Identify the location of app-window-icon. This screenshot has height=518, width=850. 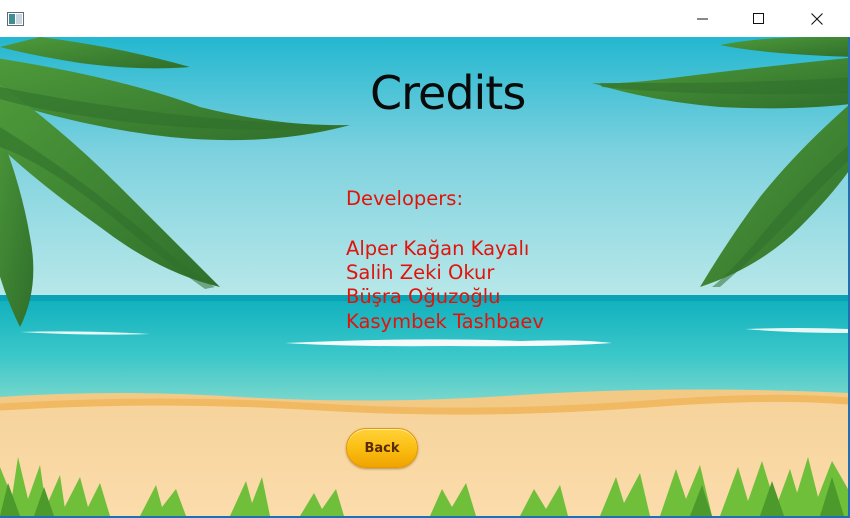
(15, 20).